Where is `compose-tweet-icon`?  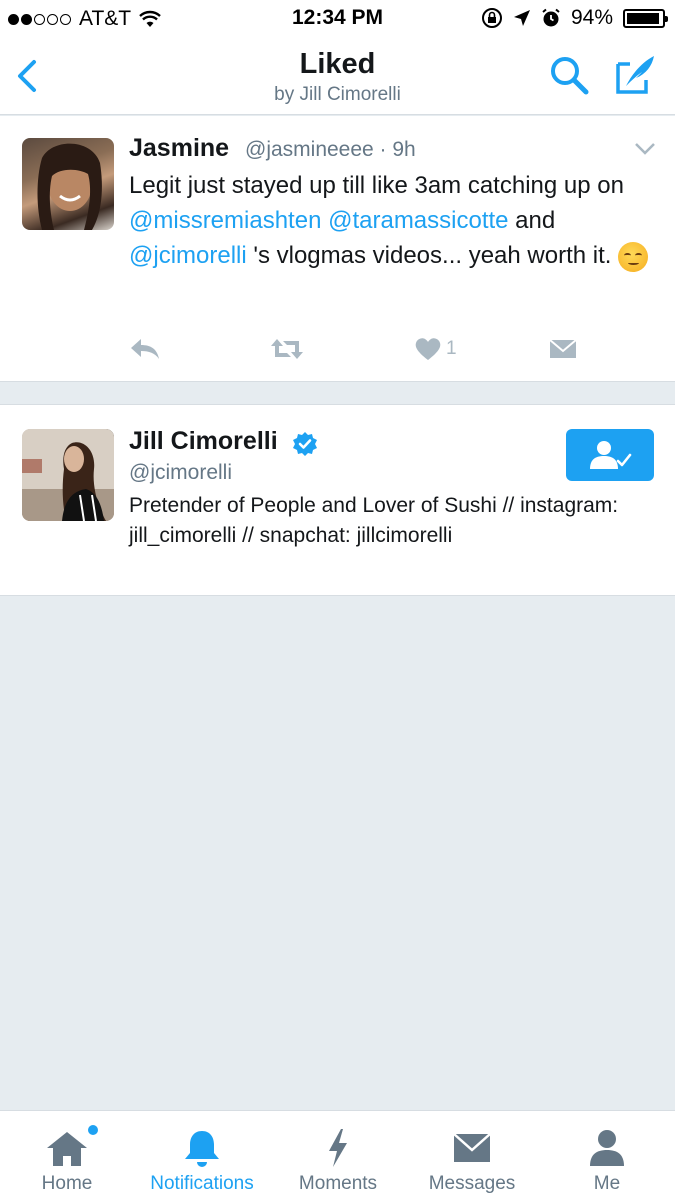 compose-tweet-icon is located at coordinates (635, 75).